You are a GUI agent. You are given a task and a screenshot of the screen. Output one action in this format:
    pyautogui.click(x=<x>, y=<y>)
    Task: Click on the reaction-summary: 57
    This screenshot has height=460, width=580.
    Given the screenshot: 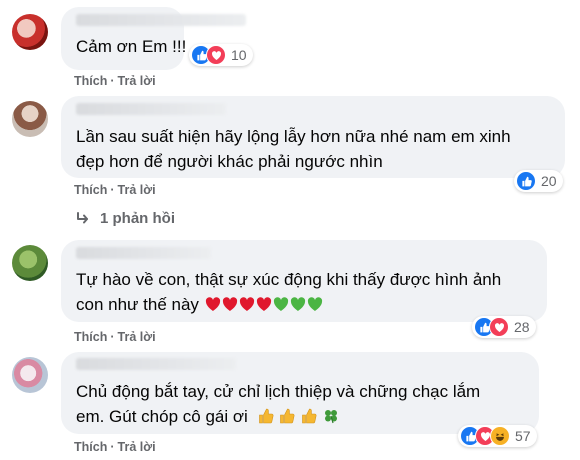 What is the action you would take?
    pyautogui.click(x=497, y=436)
    